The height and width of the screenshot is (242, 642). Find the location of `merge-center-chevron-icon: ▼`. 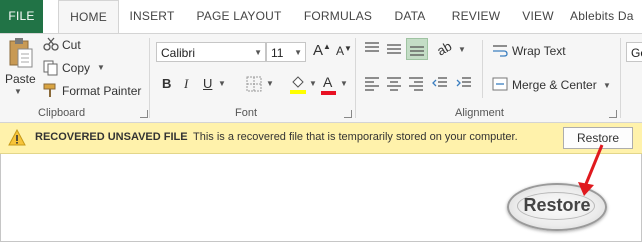

merge-center-chevron-icon: ▼ is located at coordinates (607, 85).